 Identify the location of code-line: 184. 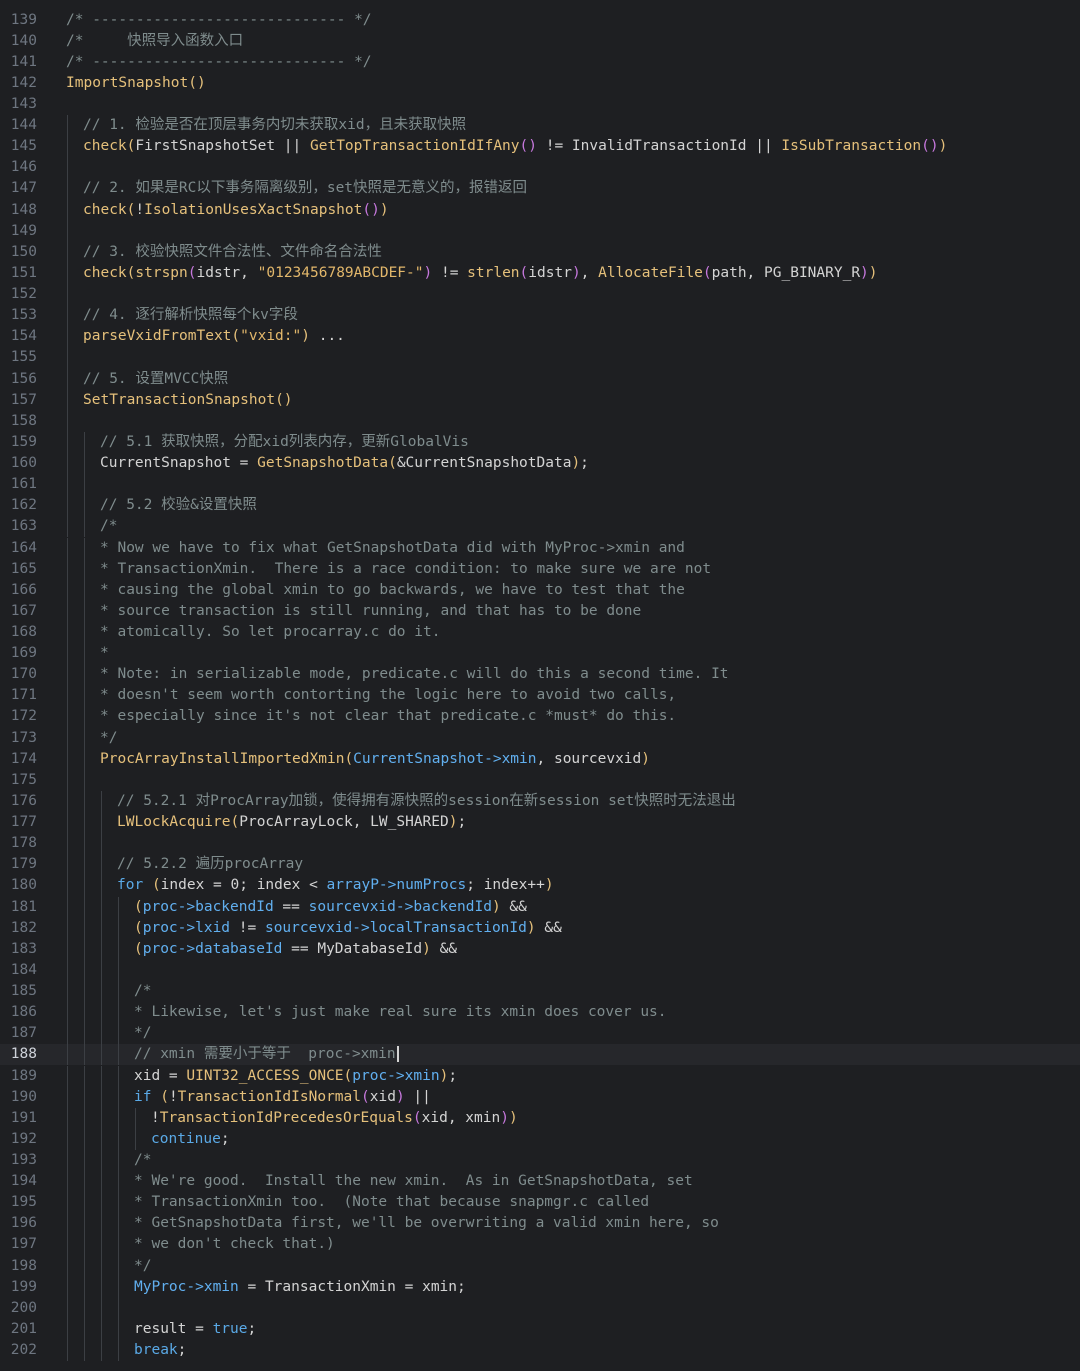
(540, 970).